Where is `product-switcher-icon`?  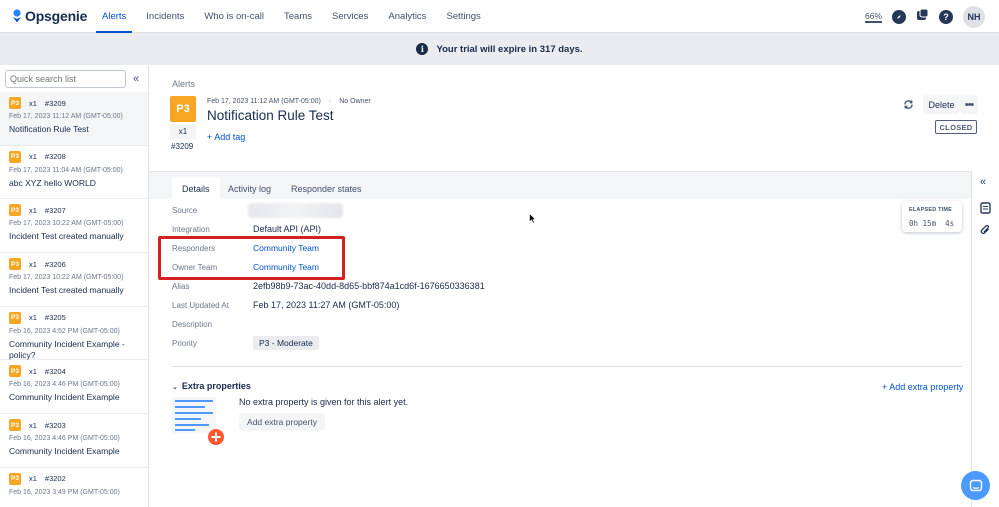 product-switcher-icon is located at coordinates (922, 17).